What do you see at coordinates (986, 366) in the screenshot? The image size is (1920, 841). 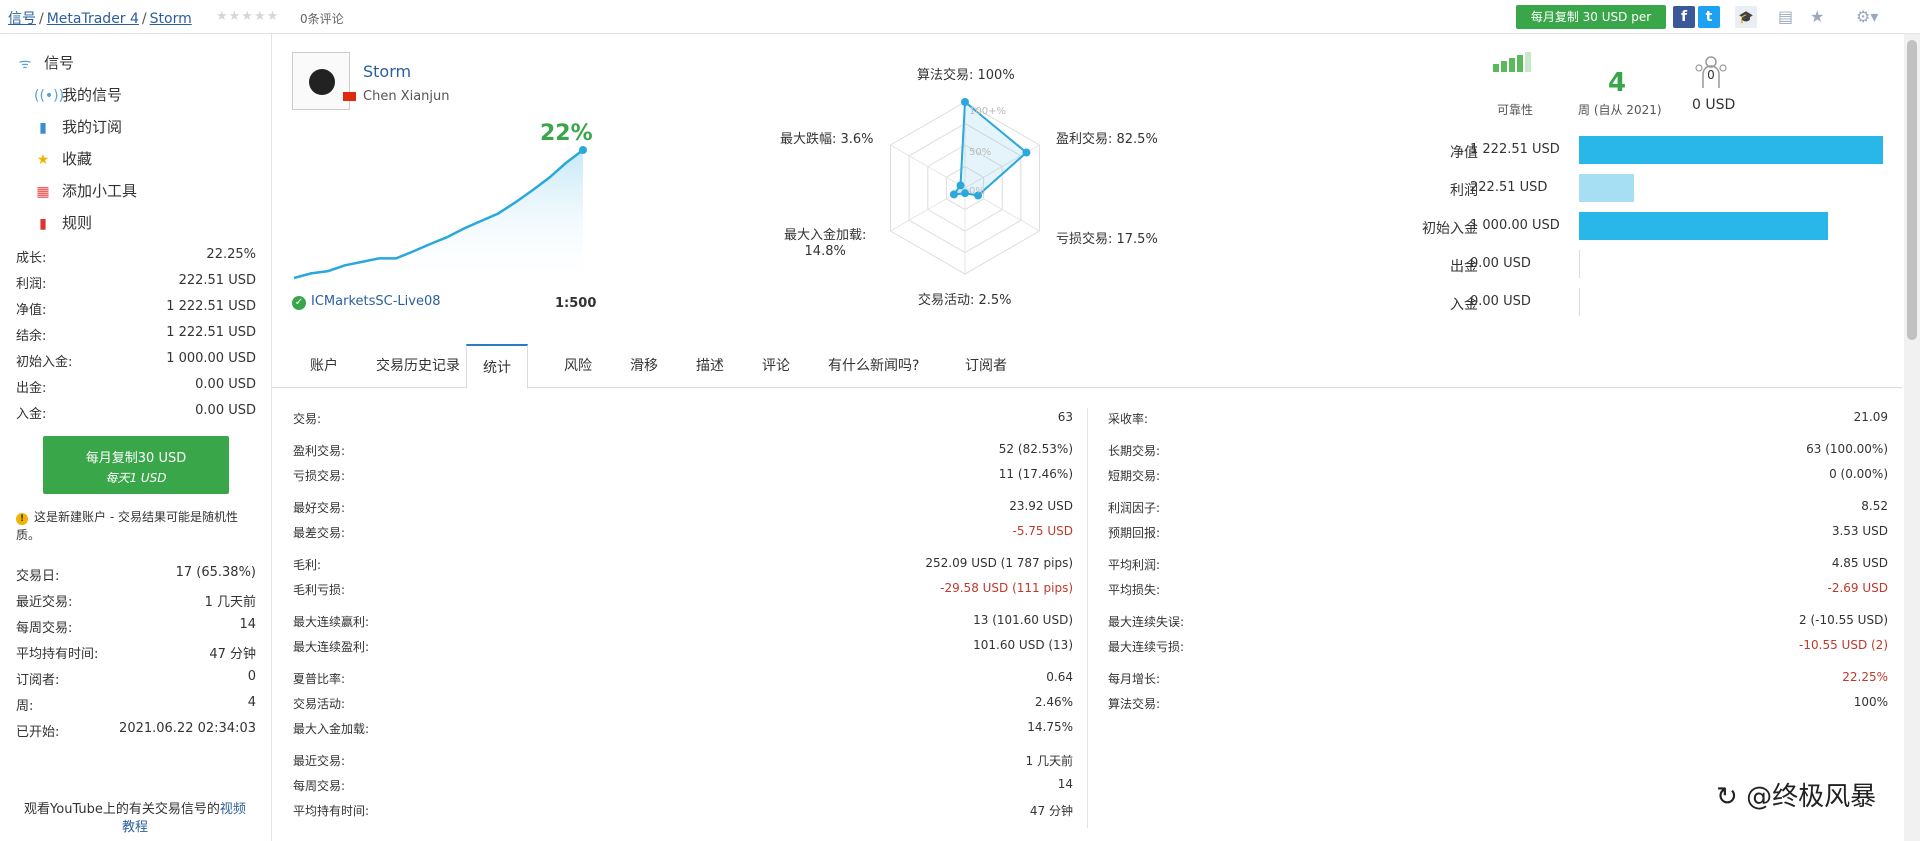 I see `tab-8: 订阅者` at bounding box center [986, 366].